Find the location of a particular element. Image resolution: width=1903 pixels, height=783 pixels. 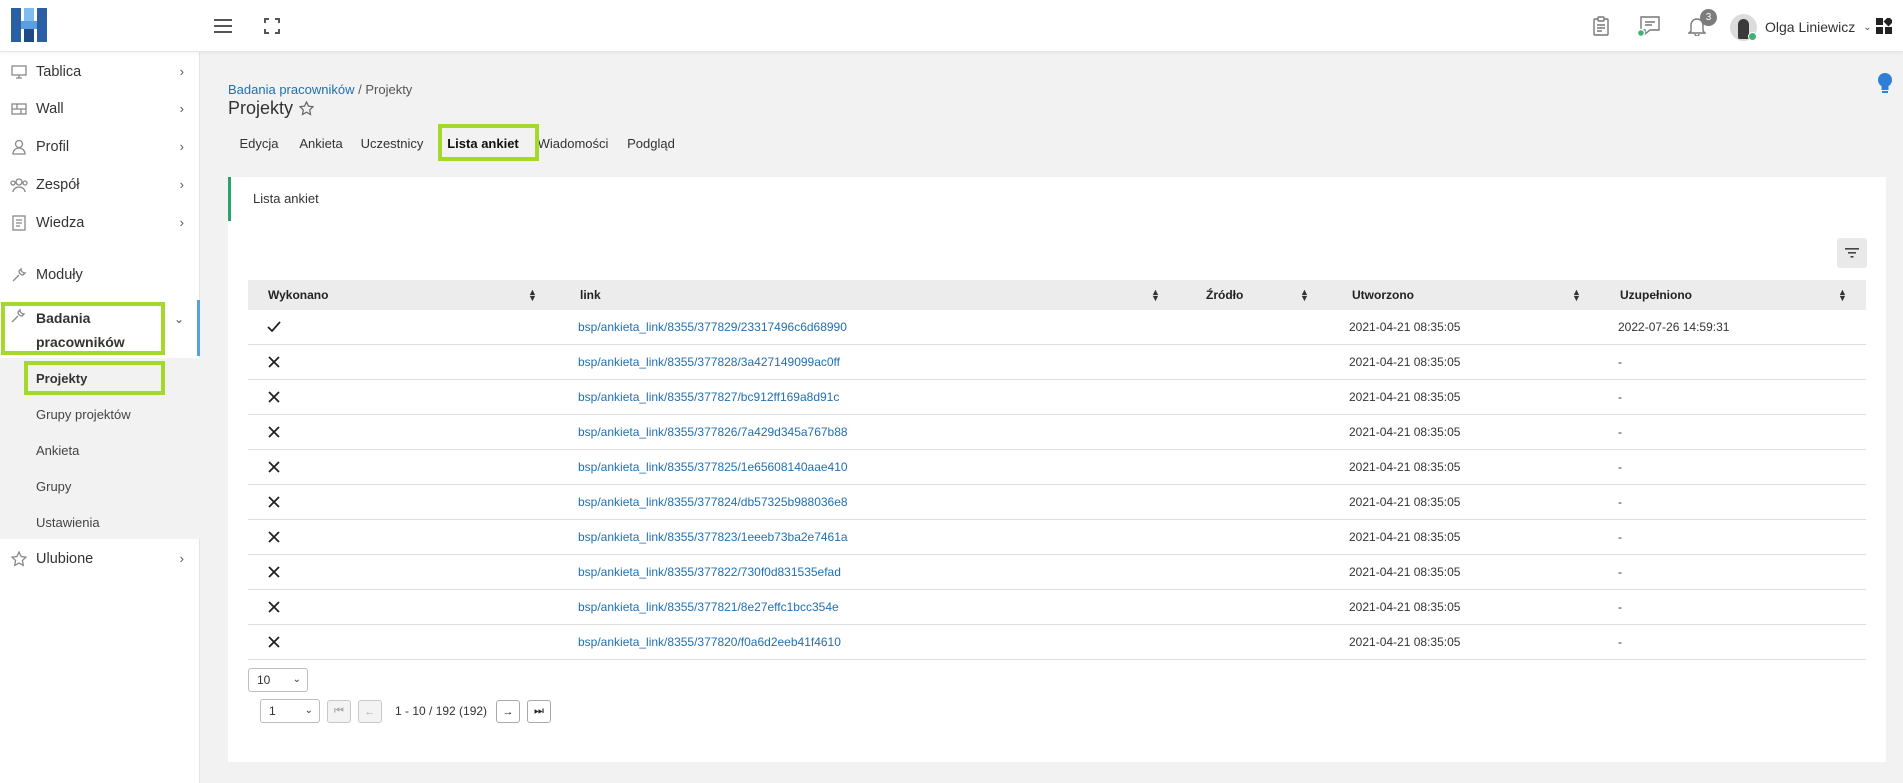

messages-icon is located at coordinates (1649, 26).